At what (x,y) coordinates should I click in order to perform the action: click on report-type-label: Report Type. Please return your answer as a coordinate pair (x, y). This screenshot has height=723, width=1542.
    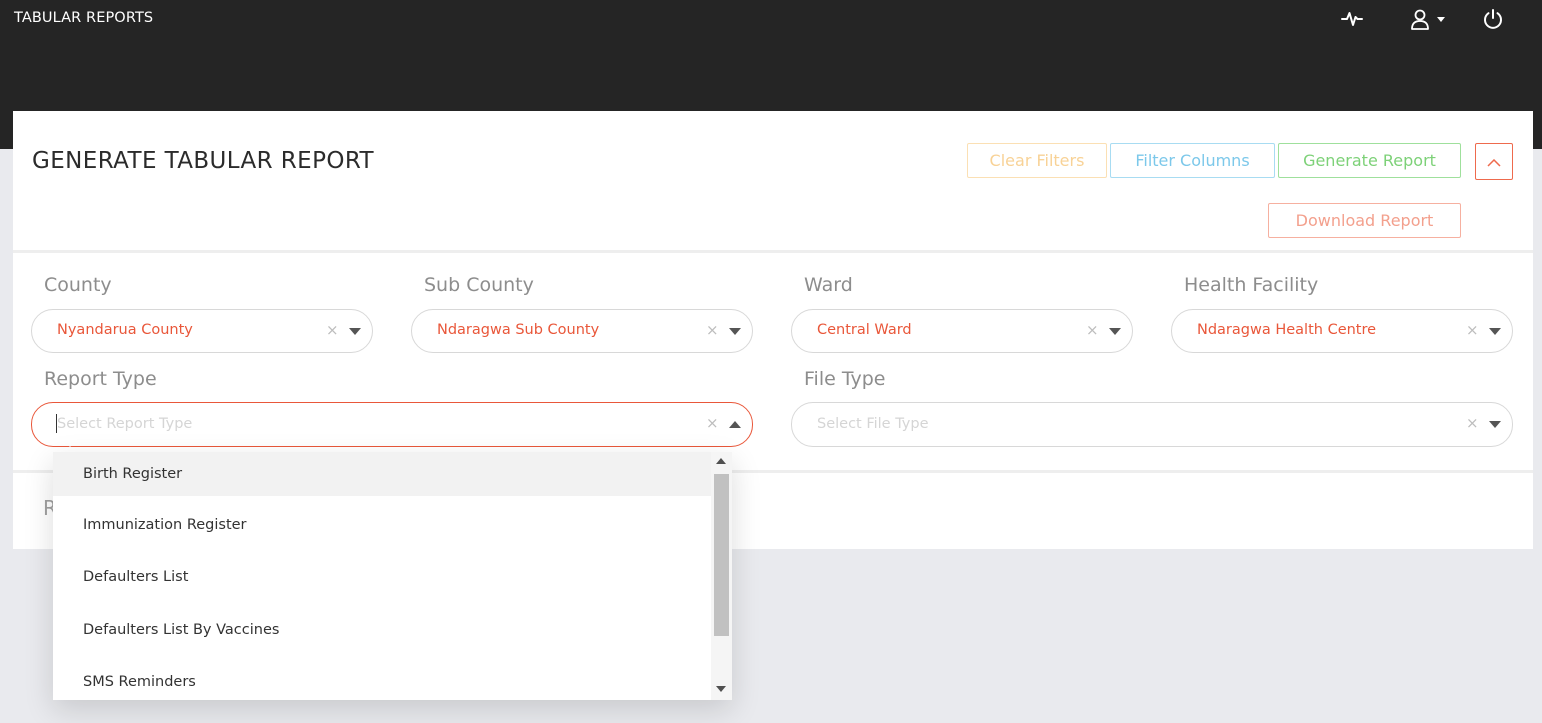
    Looking at the image, I should click on (100, 379).